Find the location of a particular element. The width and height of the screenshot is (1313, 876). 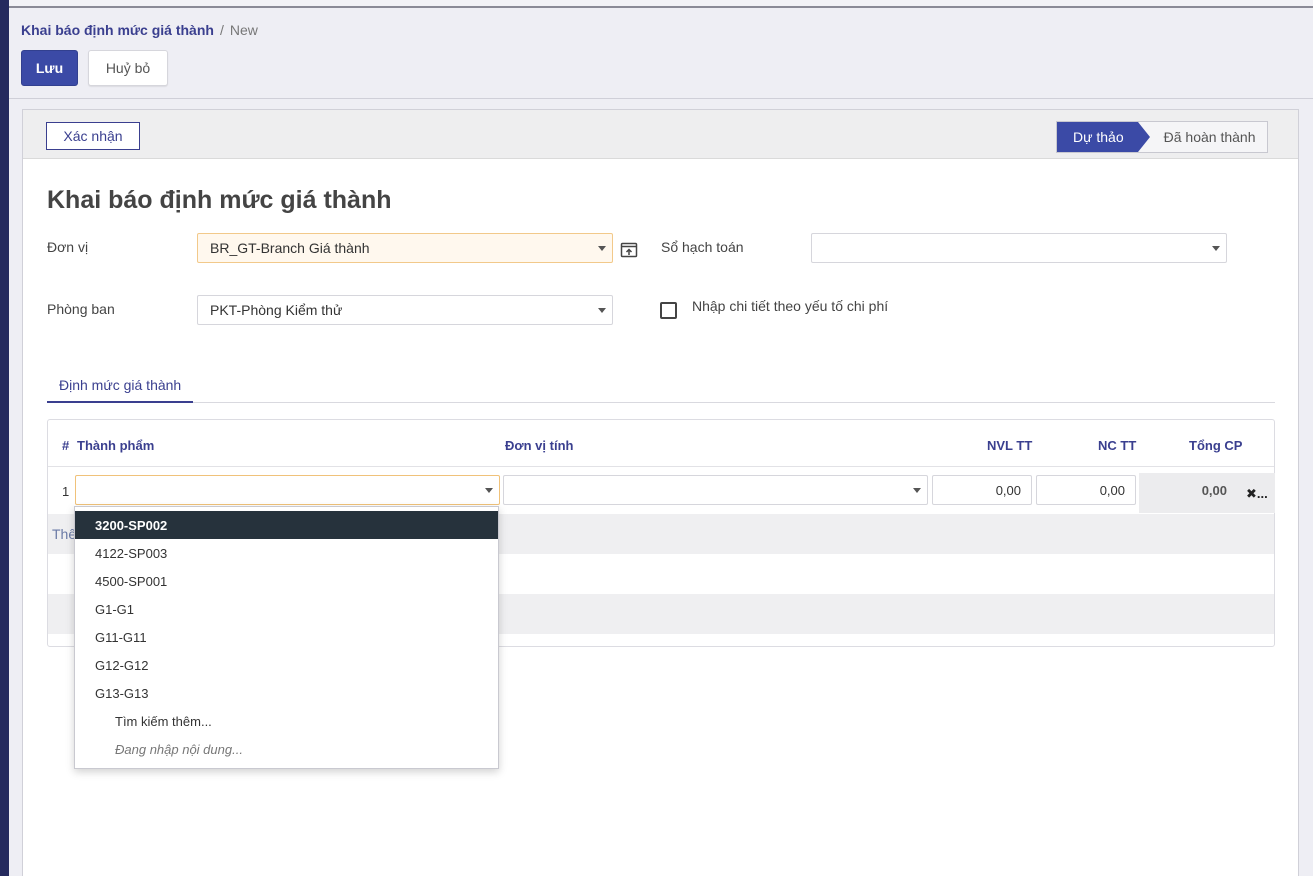

col-thanh-pham: Thành phẩm is located at coordinates (115, 445).